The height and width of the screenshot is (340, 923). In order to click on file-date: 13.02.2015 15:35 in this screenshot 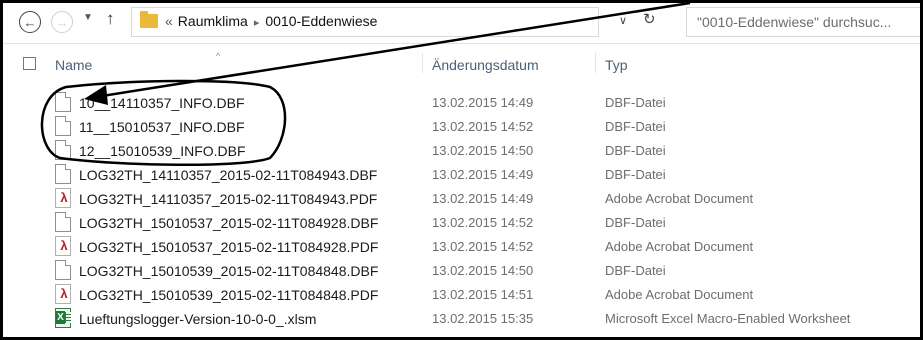, I will do `click(483, 318)`.